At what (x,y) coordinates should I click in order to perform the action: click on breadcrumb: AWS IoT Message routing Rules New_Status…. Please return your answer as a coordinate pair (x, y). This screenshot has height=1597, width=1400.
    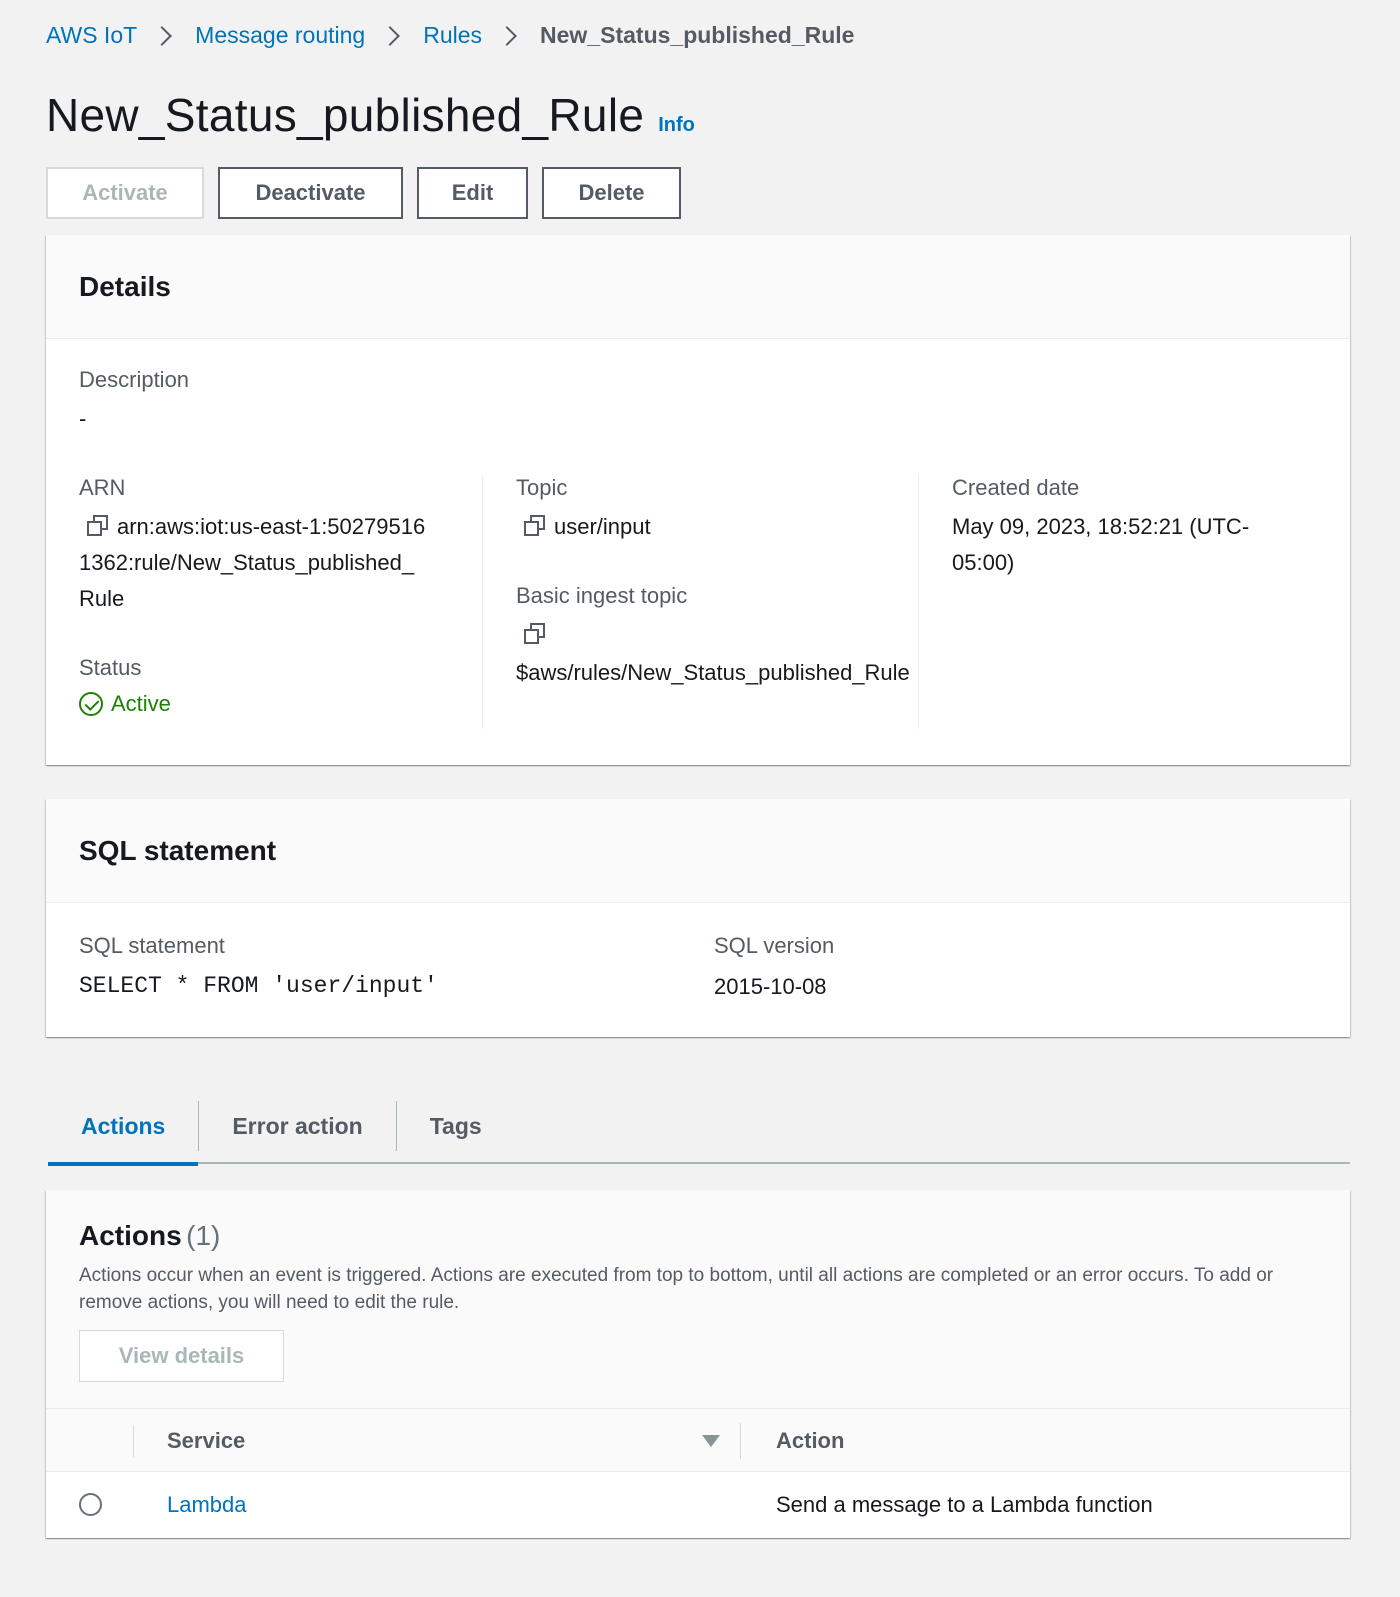
    Looking at the image, I should click on (450, 35).